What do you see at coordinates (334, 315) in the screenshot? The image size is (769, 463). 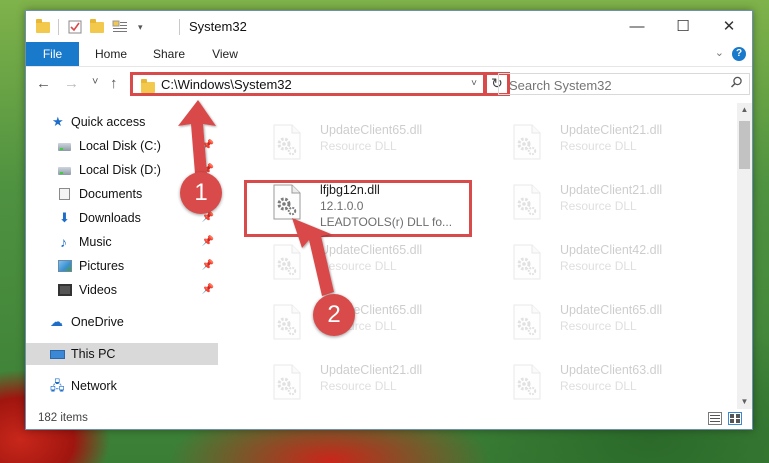 I see `annotation-badge-2: 2` at bounding box center [334, 315].